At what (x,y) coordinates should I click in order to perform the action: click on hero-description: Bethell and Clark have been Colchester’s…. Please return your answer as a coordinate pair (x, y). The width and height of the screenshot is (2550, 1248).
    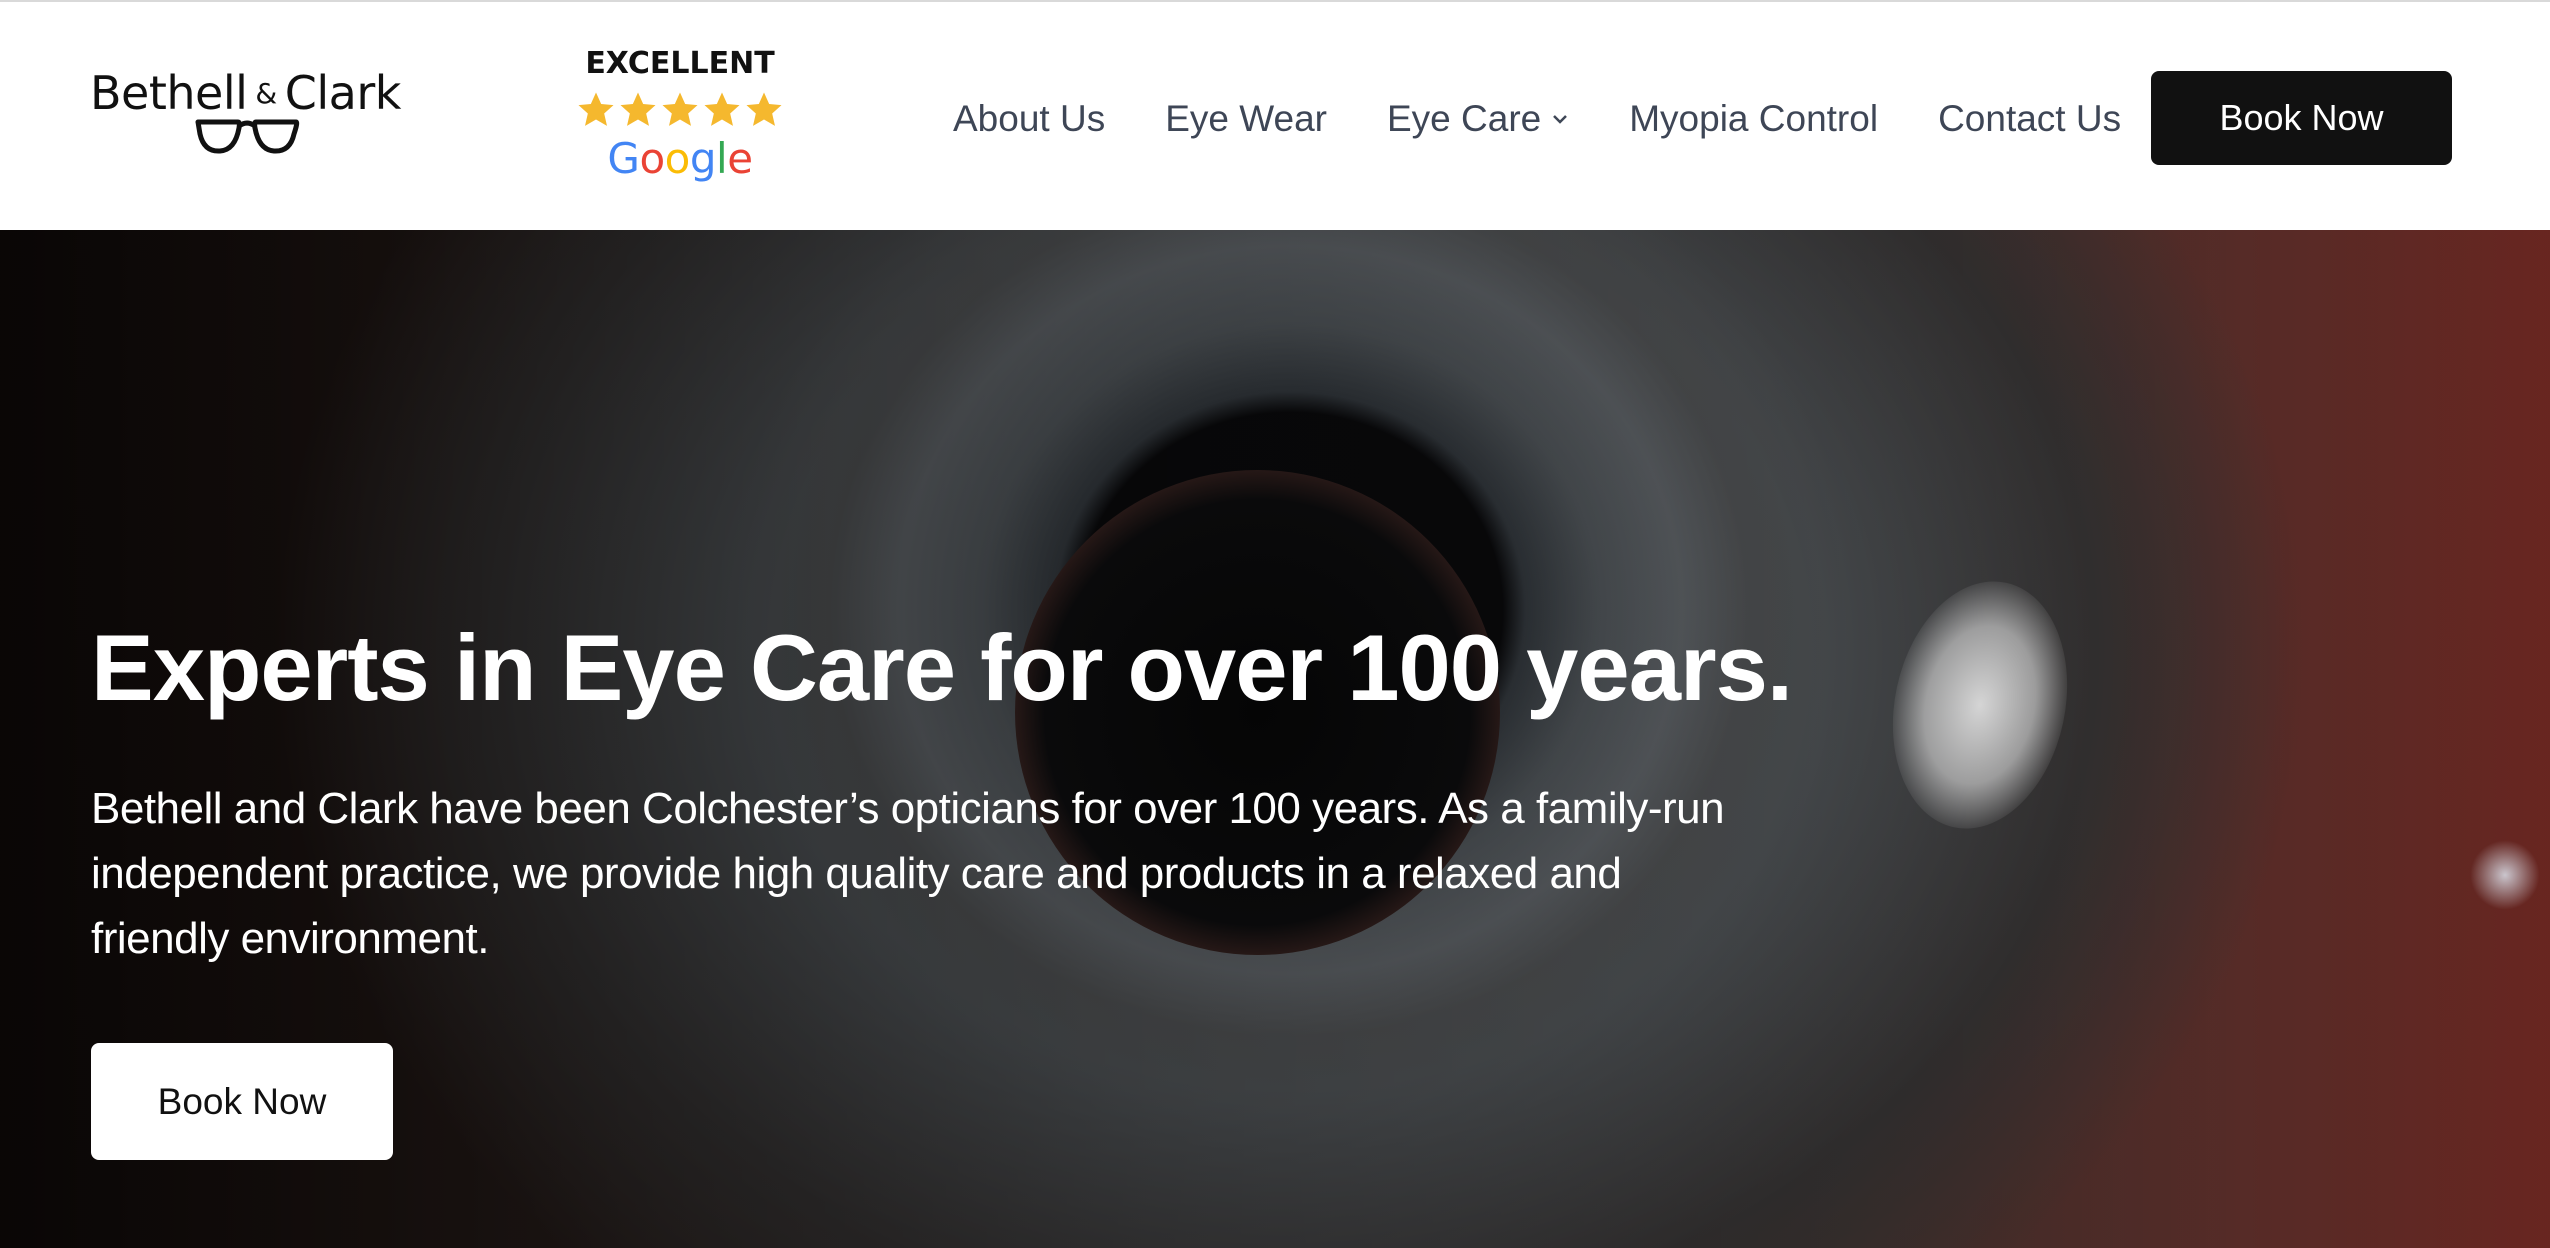
    Looking at the image, I should click on (908, 873).